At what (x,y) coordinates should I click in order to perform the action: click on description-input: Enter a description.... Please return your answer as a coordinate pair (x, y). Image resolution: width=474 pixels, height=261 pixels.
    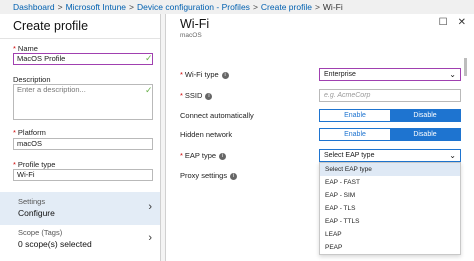
    Looking at the image, I should click on (83, 102).